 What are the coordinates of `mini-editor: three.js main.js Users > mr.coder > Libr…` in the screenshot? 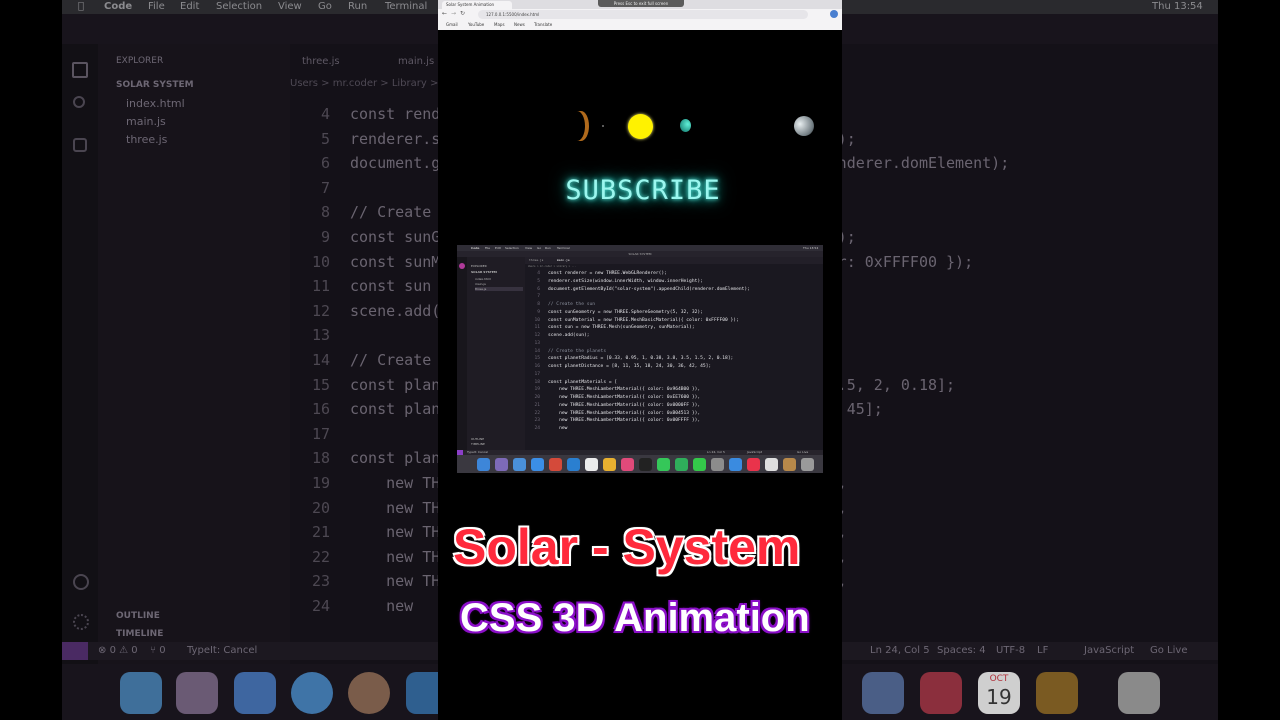 It's located at (674, 353).